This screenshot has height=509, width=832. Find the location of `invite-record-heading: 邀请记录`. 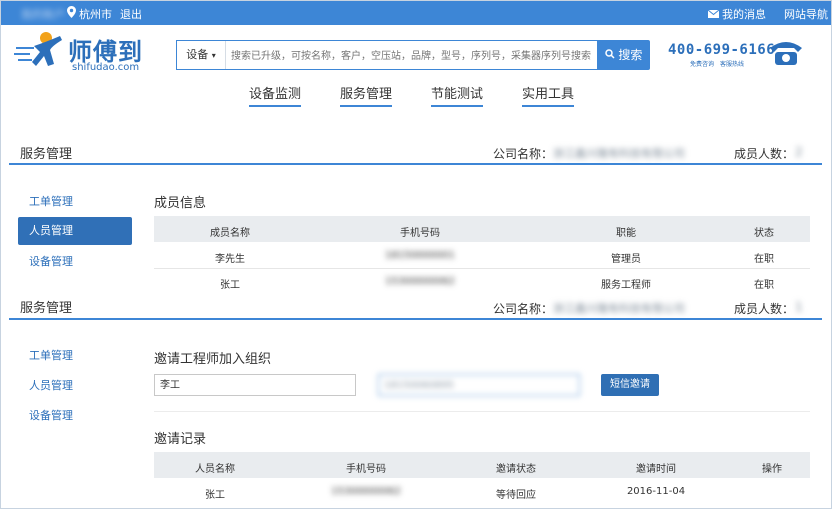

invite-record-heading: 邀请记录 is located at coordinates (180, 439).